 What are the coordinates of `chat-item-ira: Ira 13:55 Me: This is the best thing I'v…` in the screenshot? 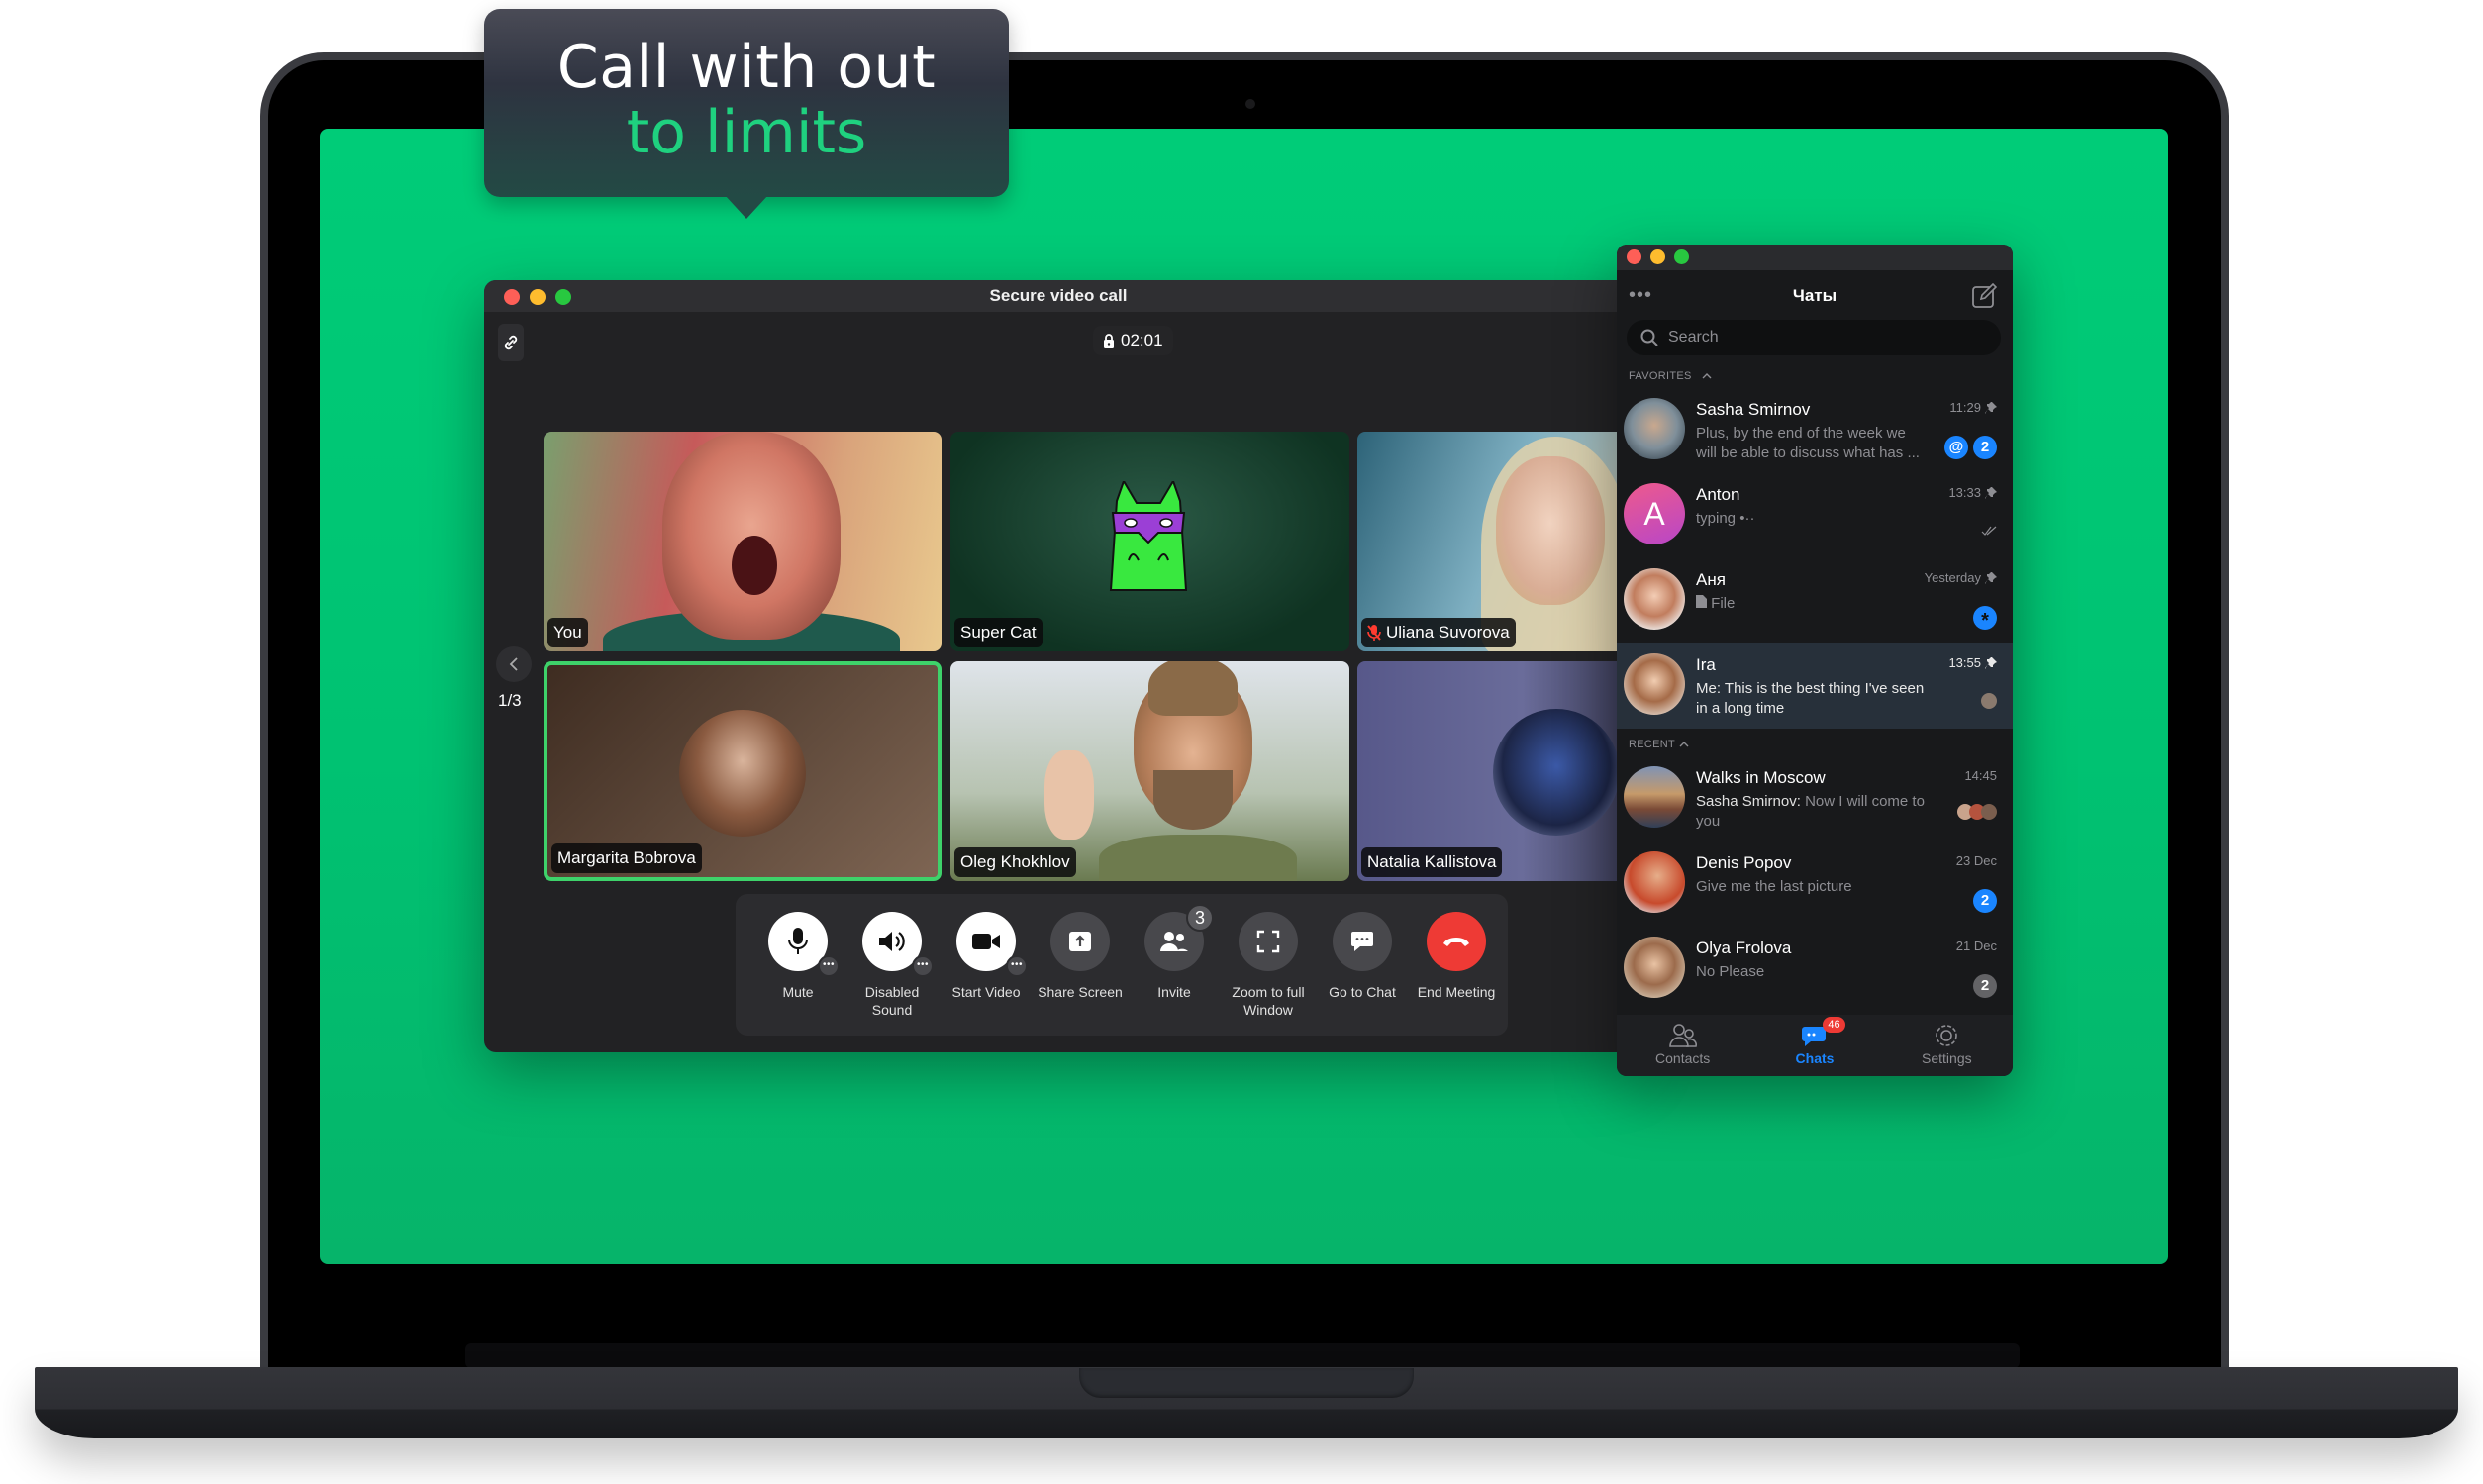 It's located at (1815, 686).